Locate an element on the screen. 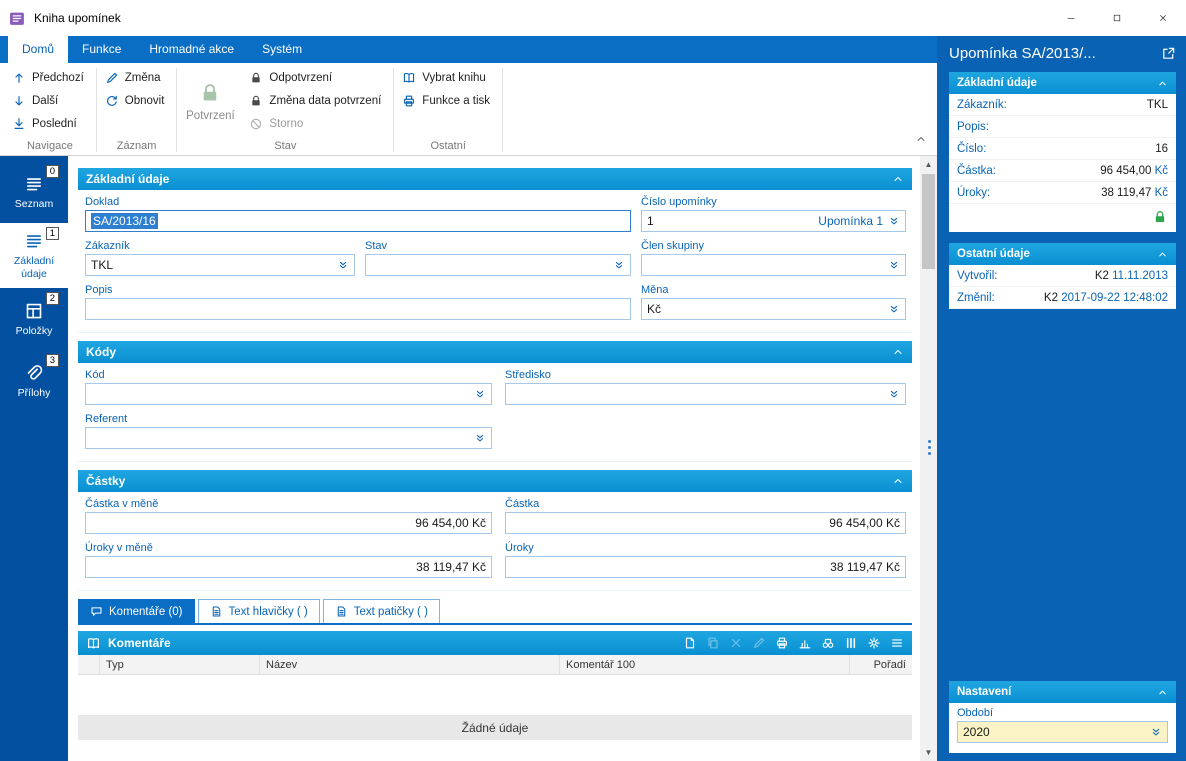 Image resolution: width=1186 pixels, height=761 pixels. clen-skupiny-input is located at coordinates (773, 265).